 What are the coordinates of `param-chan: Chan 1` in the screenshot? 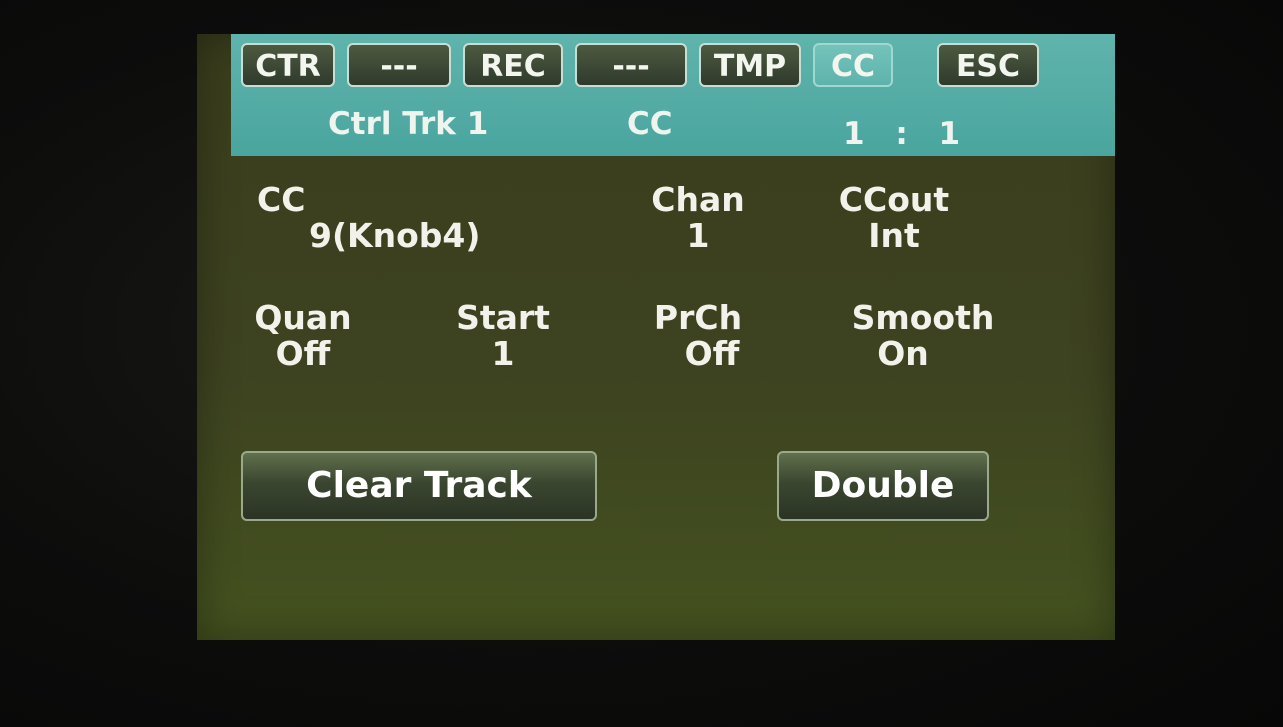 It's located at (698, 218).